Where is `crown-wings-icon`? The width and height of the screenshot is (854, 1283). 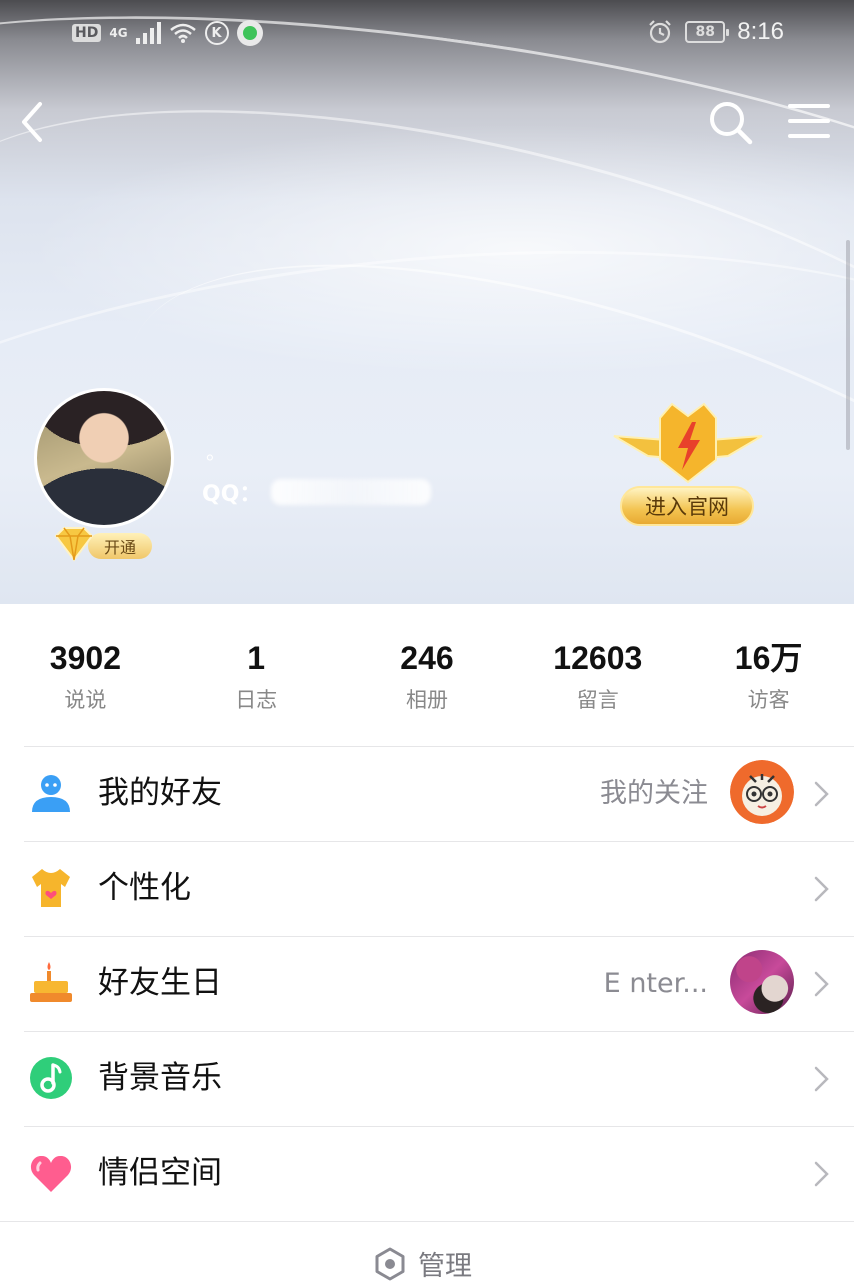
crown-wings-icon is located at coordinates (688, 443).